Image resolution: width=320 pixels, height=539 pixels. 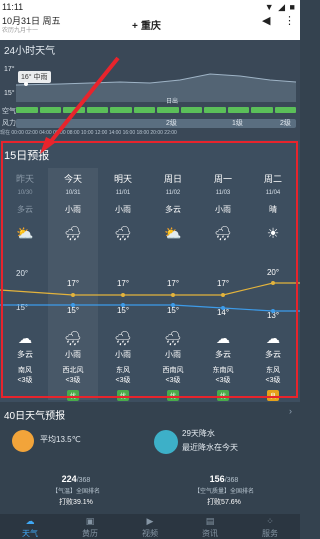 I want to click on nav-almanac: ▣ 黄历, so click(x=90, y=526).